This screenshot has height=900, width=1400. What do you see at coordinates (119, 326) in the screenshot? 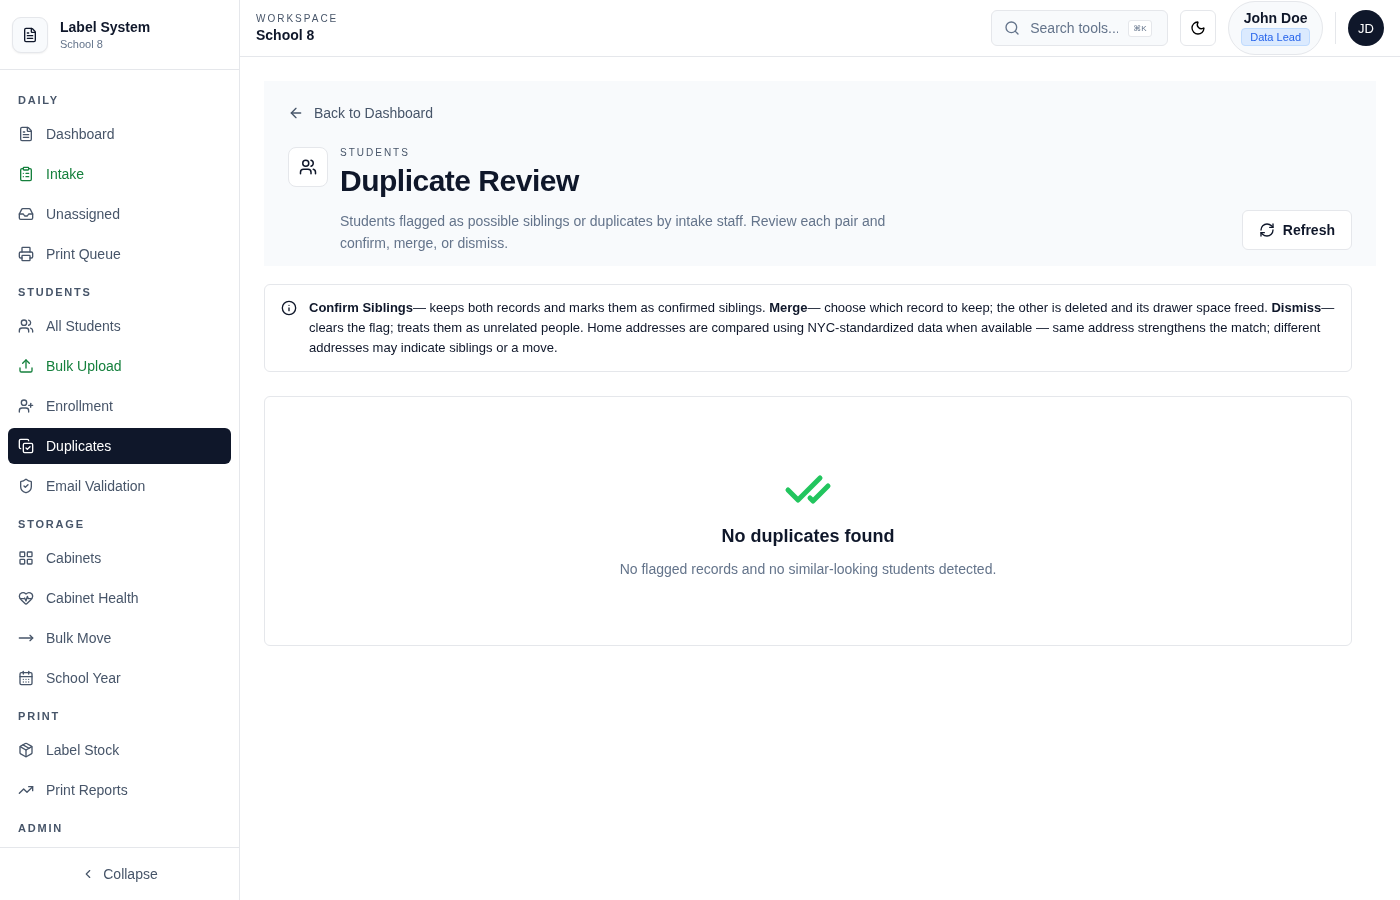
I see `nav-item: All Students` at bounding box center [119, 326].